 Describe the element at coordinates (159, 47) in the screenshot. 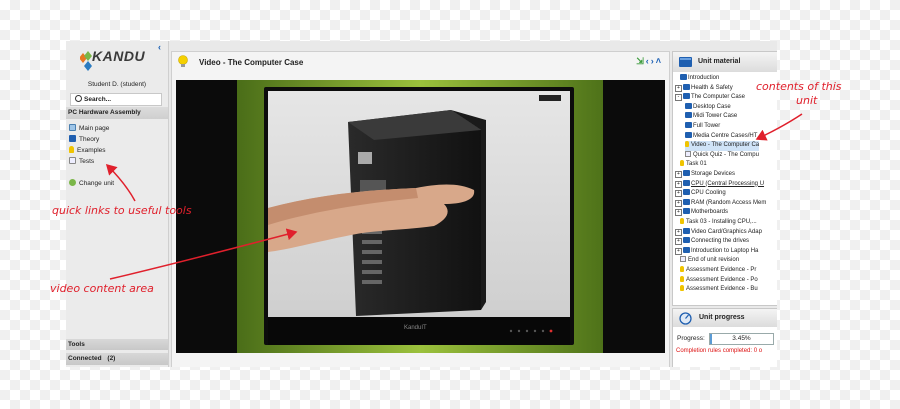

I see `collapse-sidebar-icon: ‹` at that location.